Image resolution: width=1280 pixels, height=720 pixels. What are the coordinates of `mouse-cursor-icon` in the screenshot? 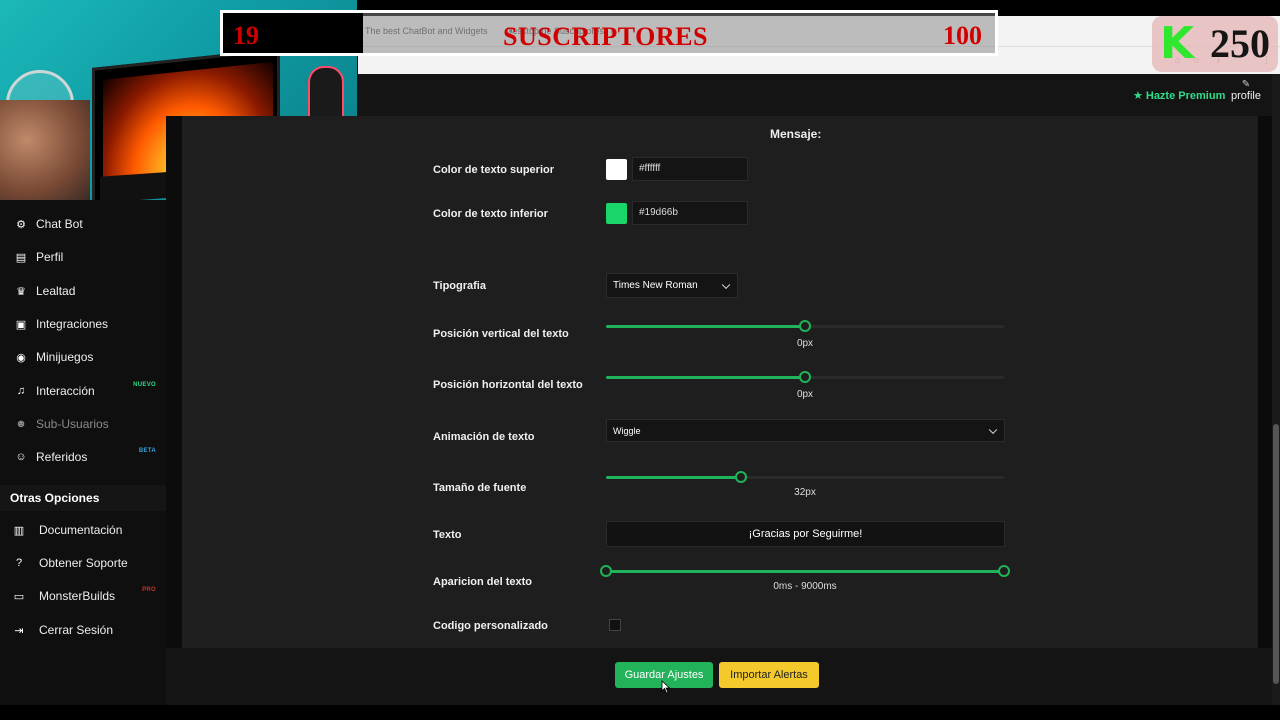 It's located at (666, 687).